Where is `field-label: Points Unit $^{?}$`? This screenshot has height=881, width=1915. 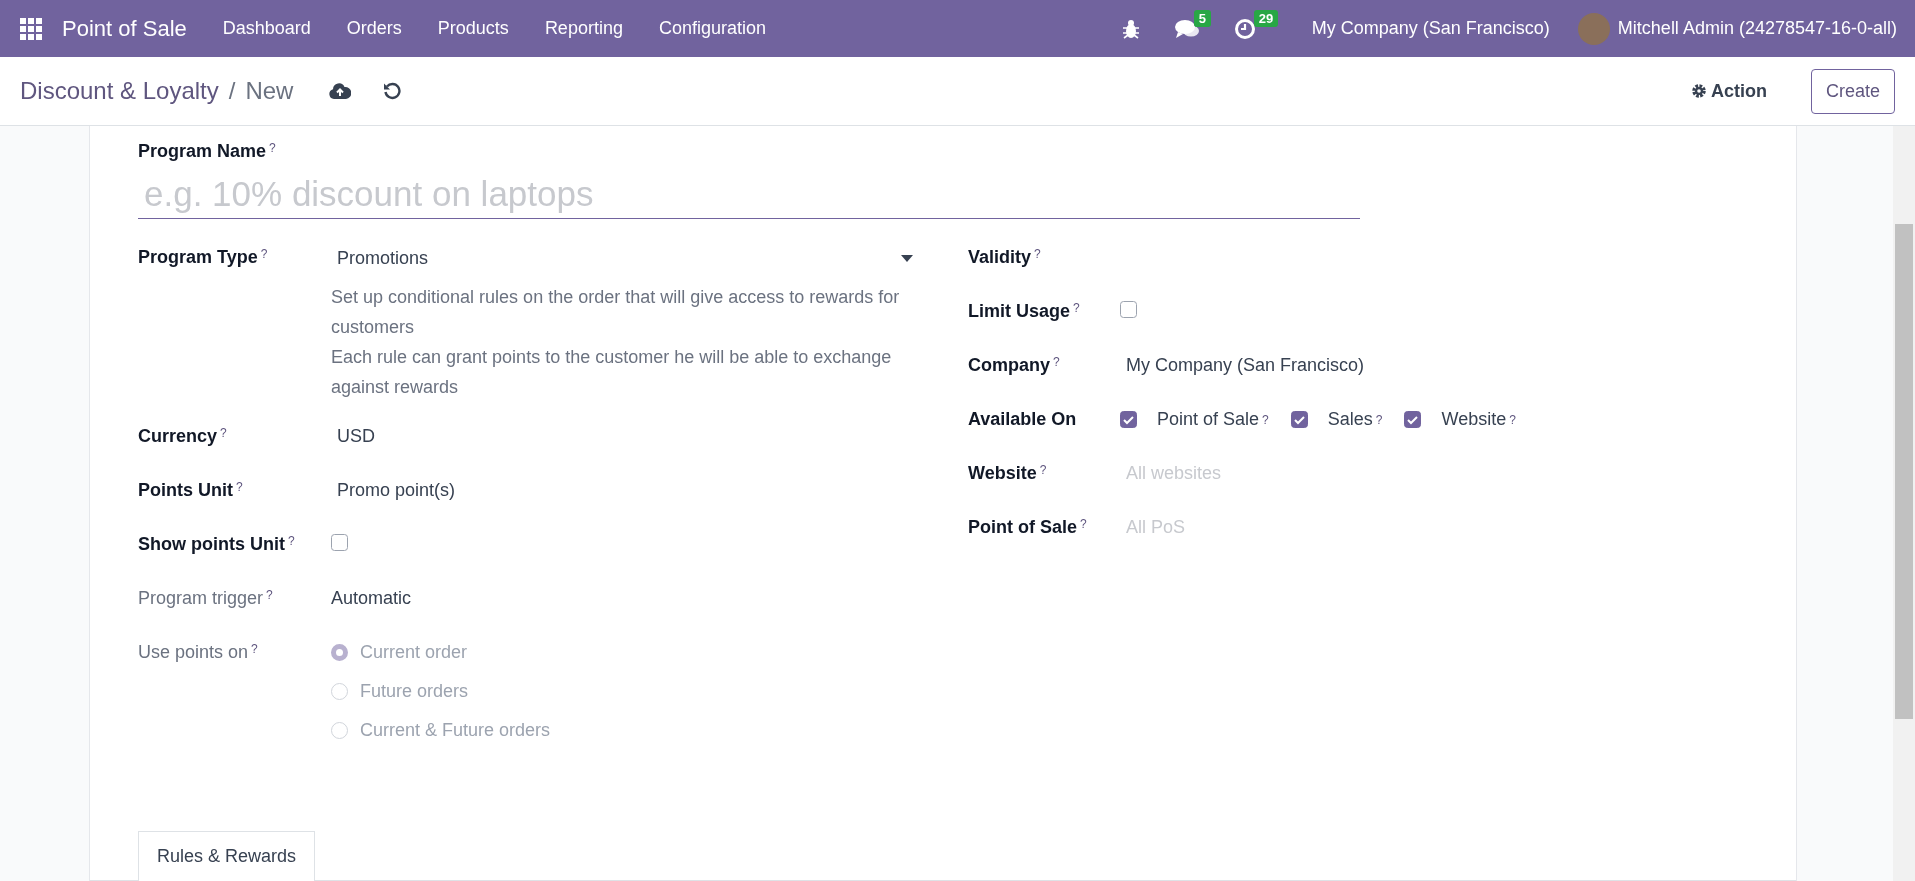 field-label: Points Unit $^{?}$ is located at coordinates (190, 490).